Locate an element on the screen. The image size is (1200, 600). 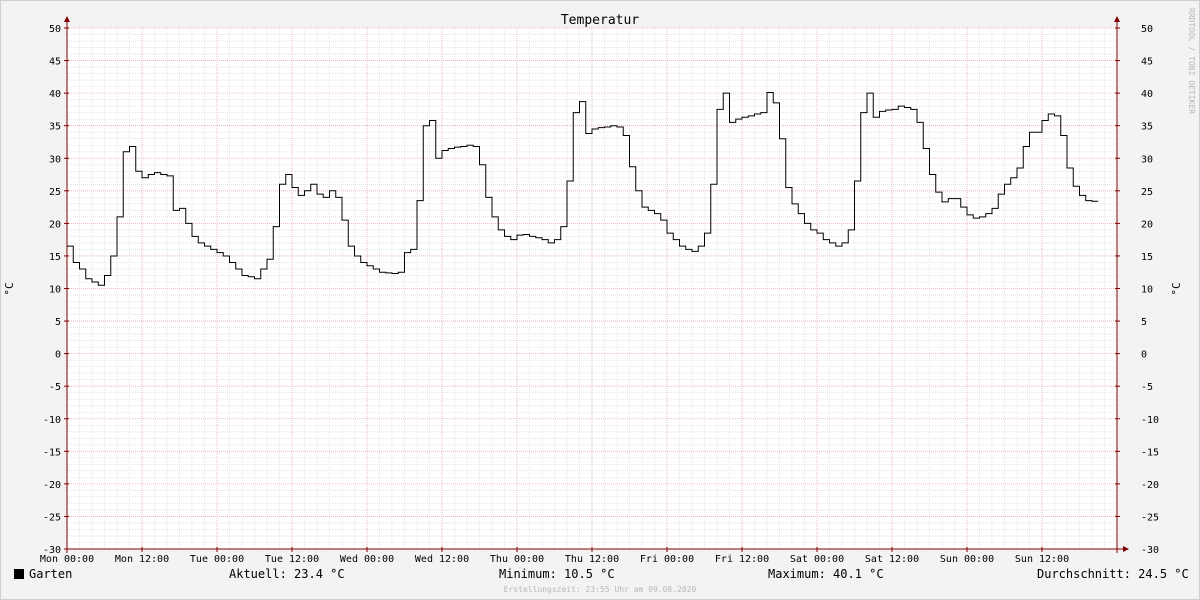
x-tick-label: Fri 00:00 is located at coordinates (667, 559).